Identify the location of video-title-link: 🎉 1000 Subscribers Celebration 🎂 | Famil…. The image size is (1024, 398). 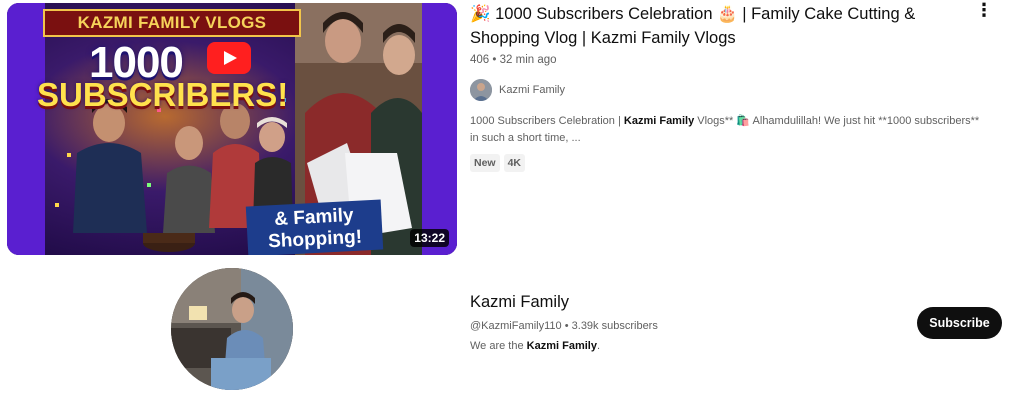
(710, 26).